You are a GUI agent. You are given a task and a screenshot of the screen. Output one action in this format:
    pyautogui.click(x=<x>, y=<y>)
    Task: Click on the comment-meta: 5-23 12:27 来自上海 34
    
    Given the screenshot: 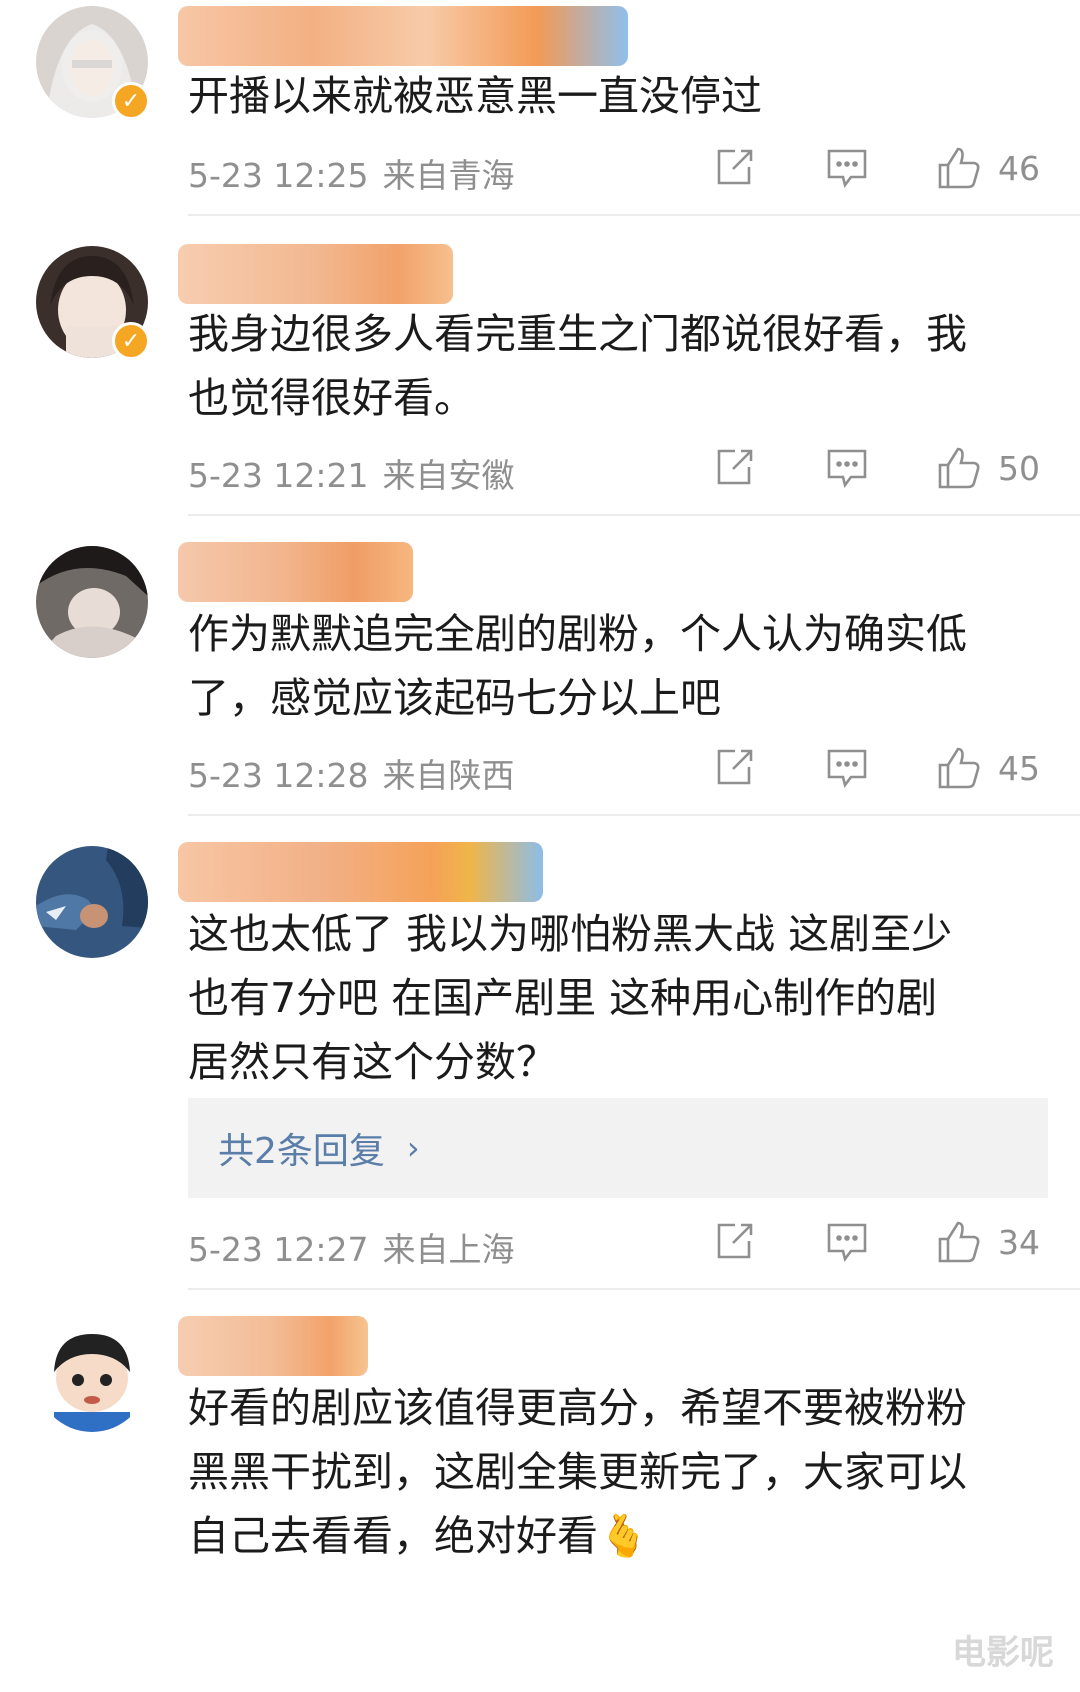 What is the action you would take?
    pyautogui.click(x=618, y=1243)
    